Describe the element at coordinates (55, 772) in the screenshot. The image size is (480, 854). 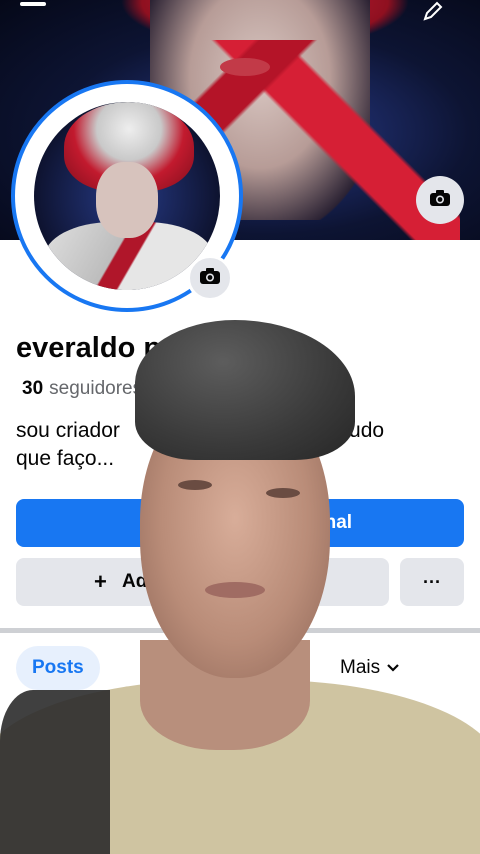
I see `person-shirt-shadow` at that location.